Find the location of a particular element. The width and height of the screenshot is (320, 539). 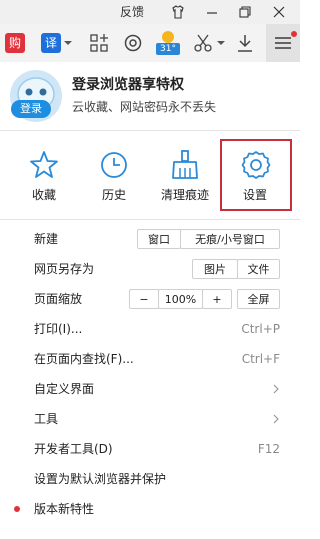

menu-label: 页面缩放 is located at coordinates (58, 299).